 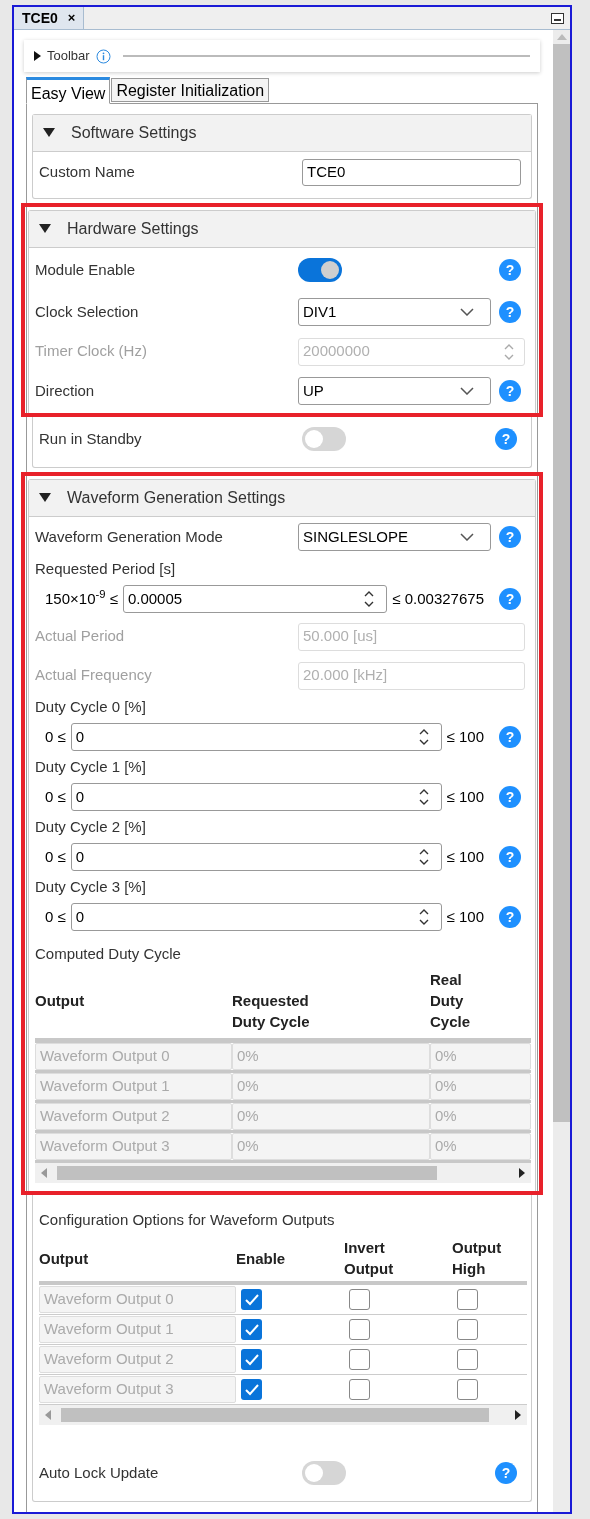 What do you see at coordinates (80, 636) in the screenshot?
I see `field-label: Actual Period` at bounding box center [80, 636].